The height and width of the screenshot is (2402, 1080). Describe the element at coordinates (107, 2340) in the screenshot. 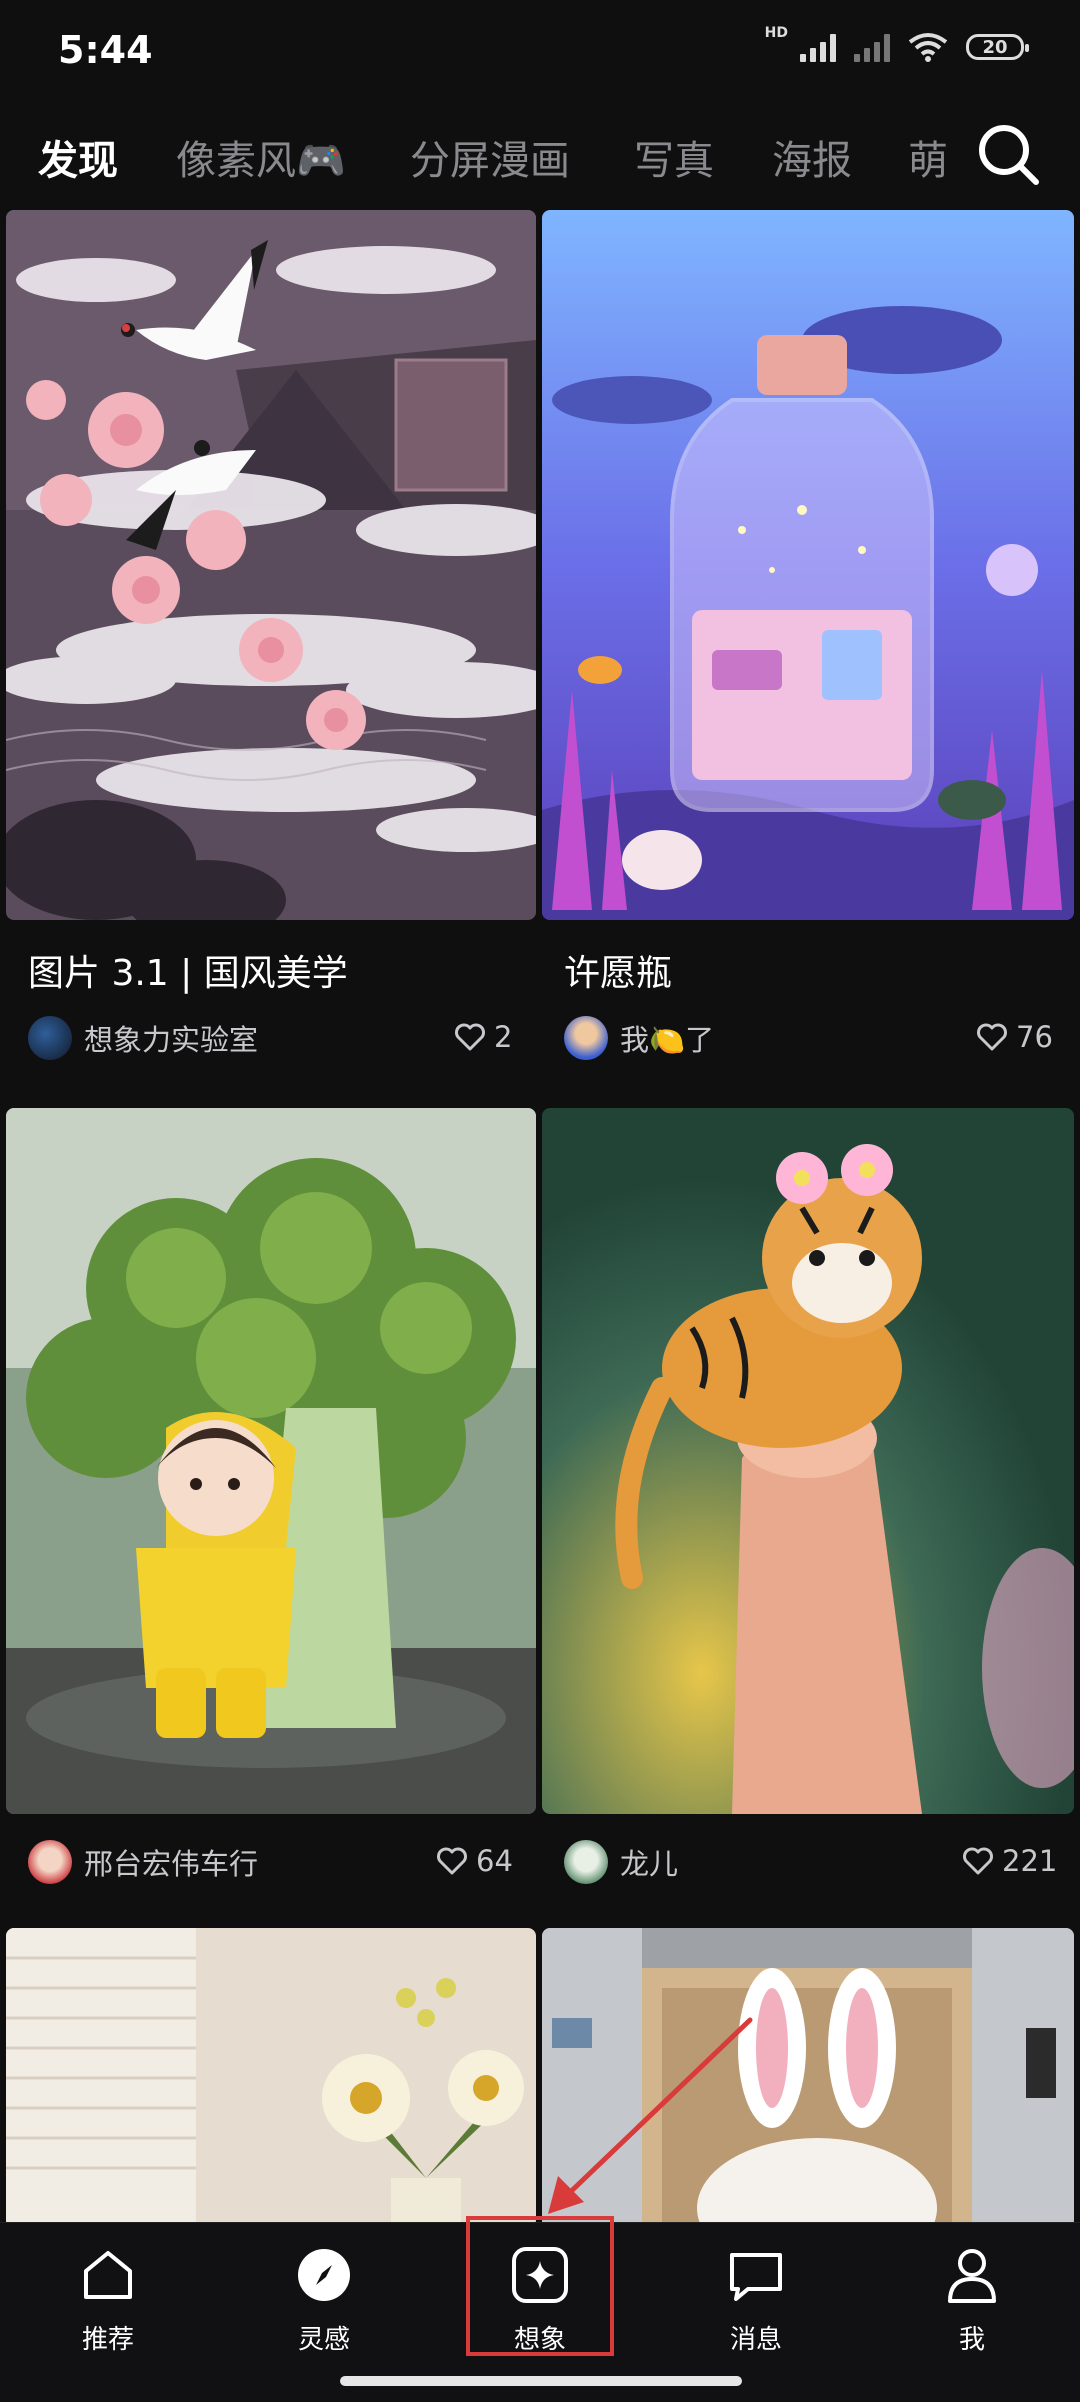

I see `nav-label: 推荐` at that location.